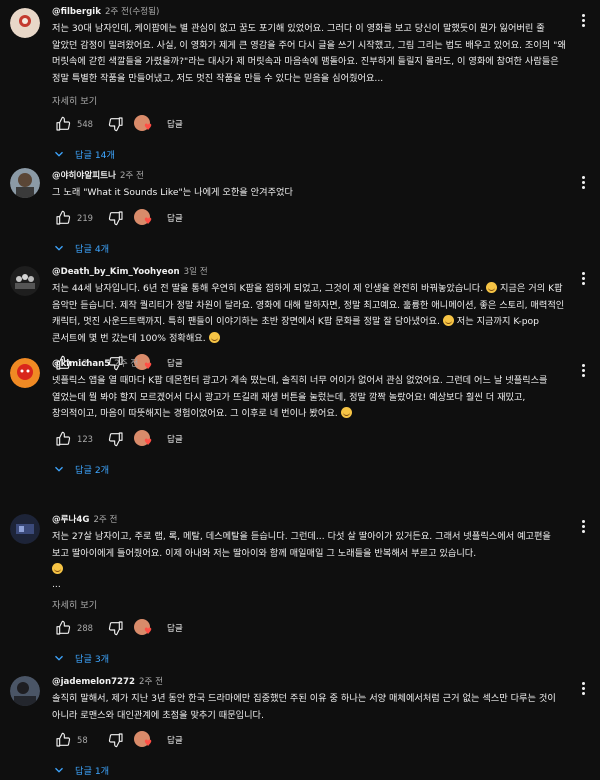  Describe the element at coordinates (84, 176) in the screenshot. I see `comment-author: @야히야알피트나` at that location.